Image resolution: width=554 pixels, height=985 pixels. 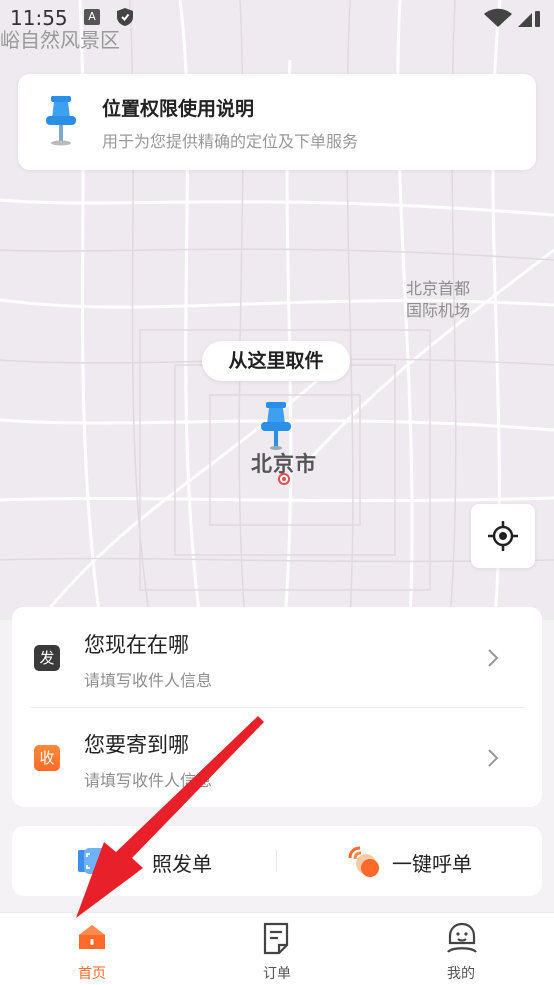 I want to click on divider, so click(x=276, y=861).